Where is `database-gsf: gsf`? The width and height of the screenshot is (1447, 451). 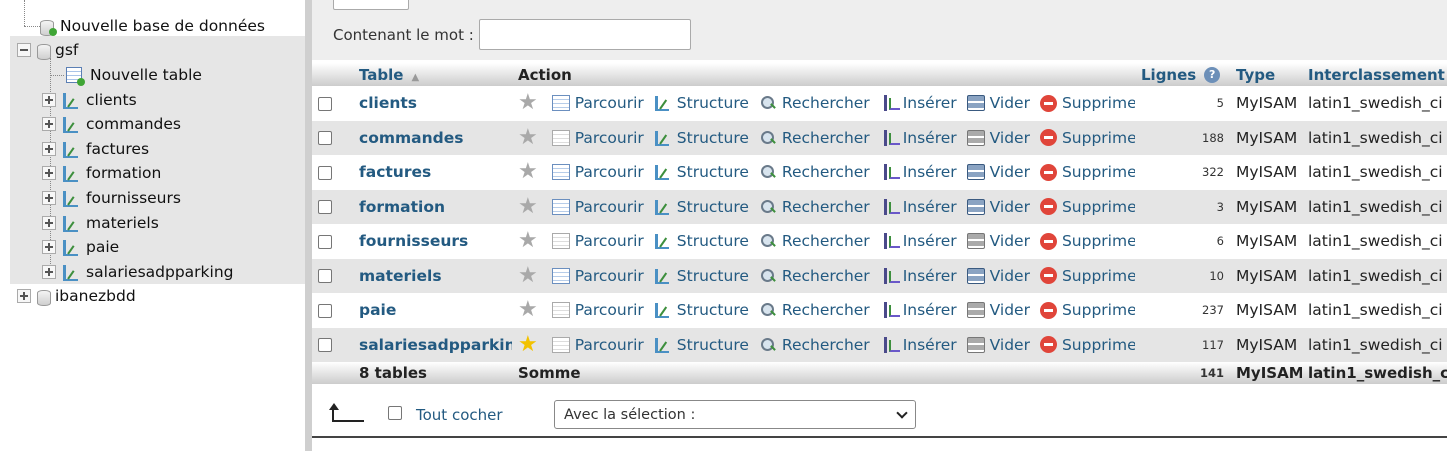 database-gsf: gsf is located at coordinates (47, 50).